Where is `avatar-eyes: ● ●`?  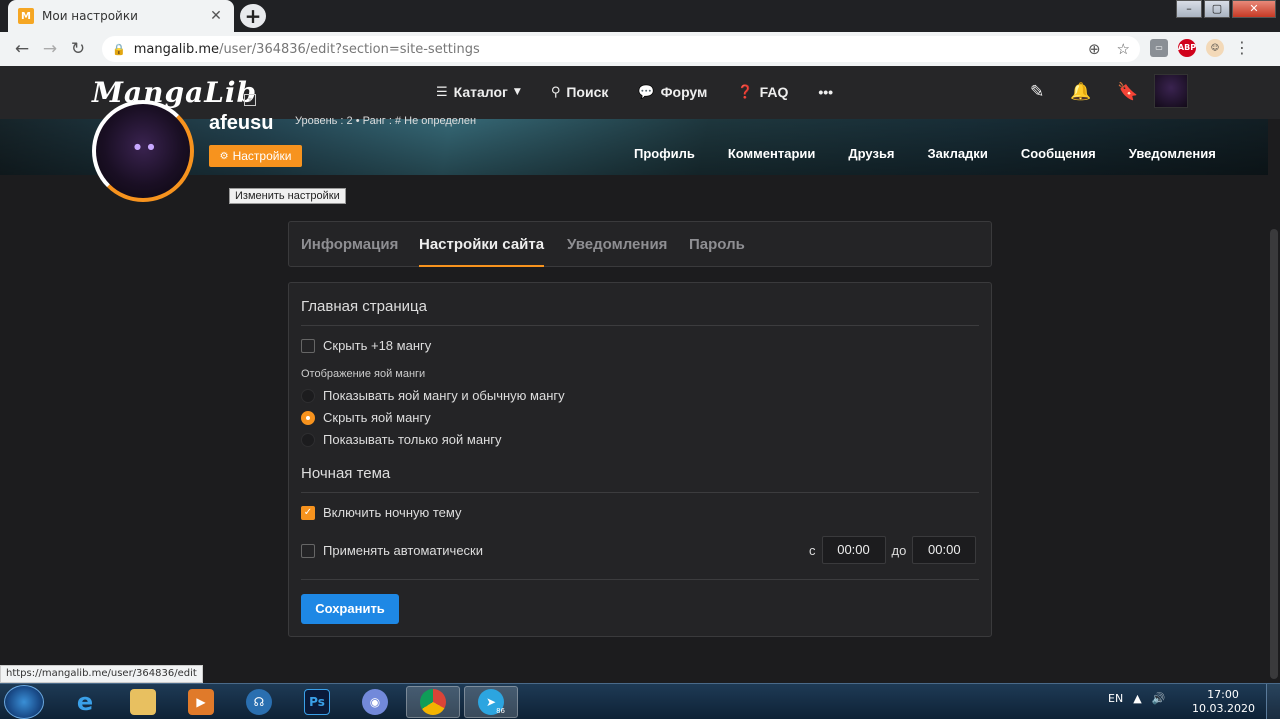
avatar-eyes: ● ● is located at coordinates (145, 146).